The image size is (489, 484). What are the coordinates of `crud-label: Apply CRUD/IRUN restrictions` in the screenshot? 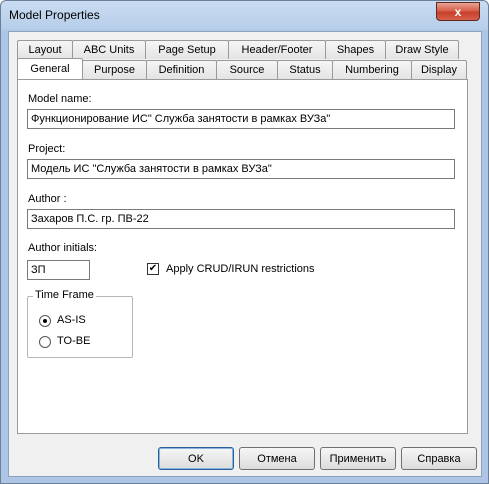 It's located at (240, 269).